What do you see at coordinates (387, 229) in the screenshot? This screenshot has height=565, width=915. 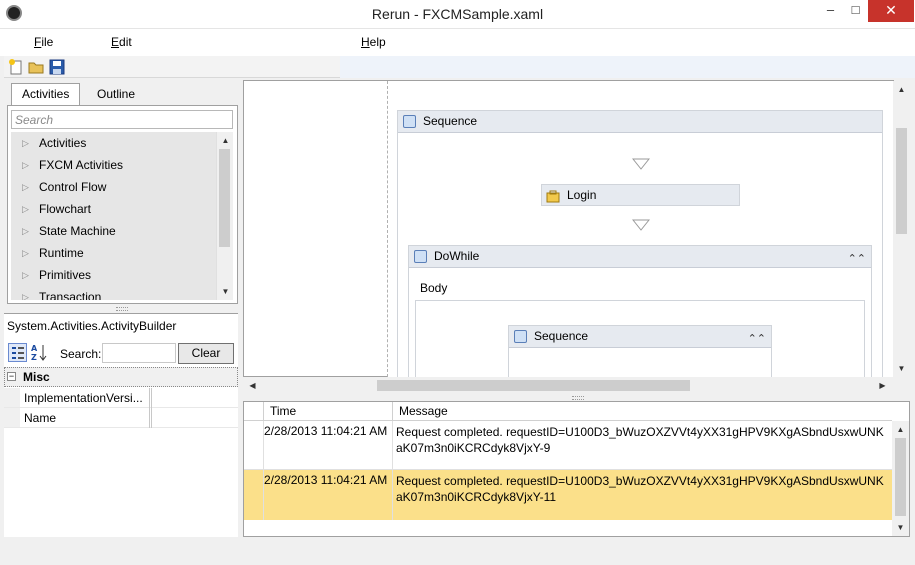 I see `canvas-boundary` at bounding box center [387, 229].